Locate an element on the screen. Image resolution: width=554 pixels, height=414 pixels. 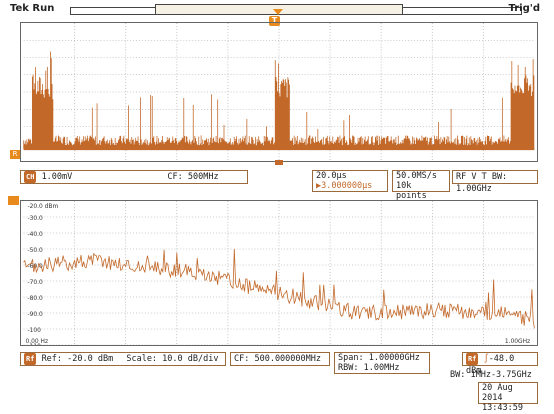
span-value: 1.00000GHz is located at coordinates (394, 358).